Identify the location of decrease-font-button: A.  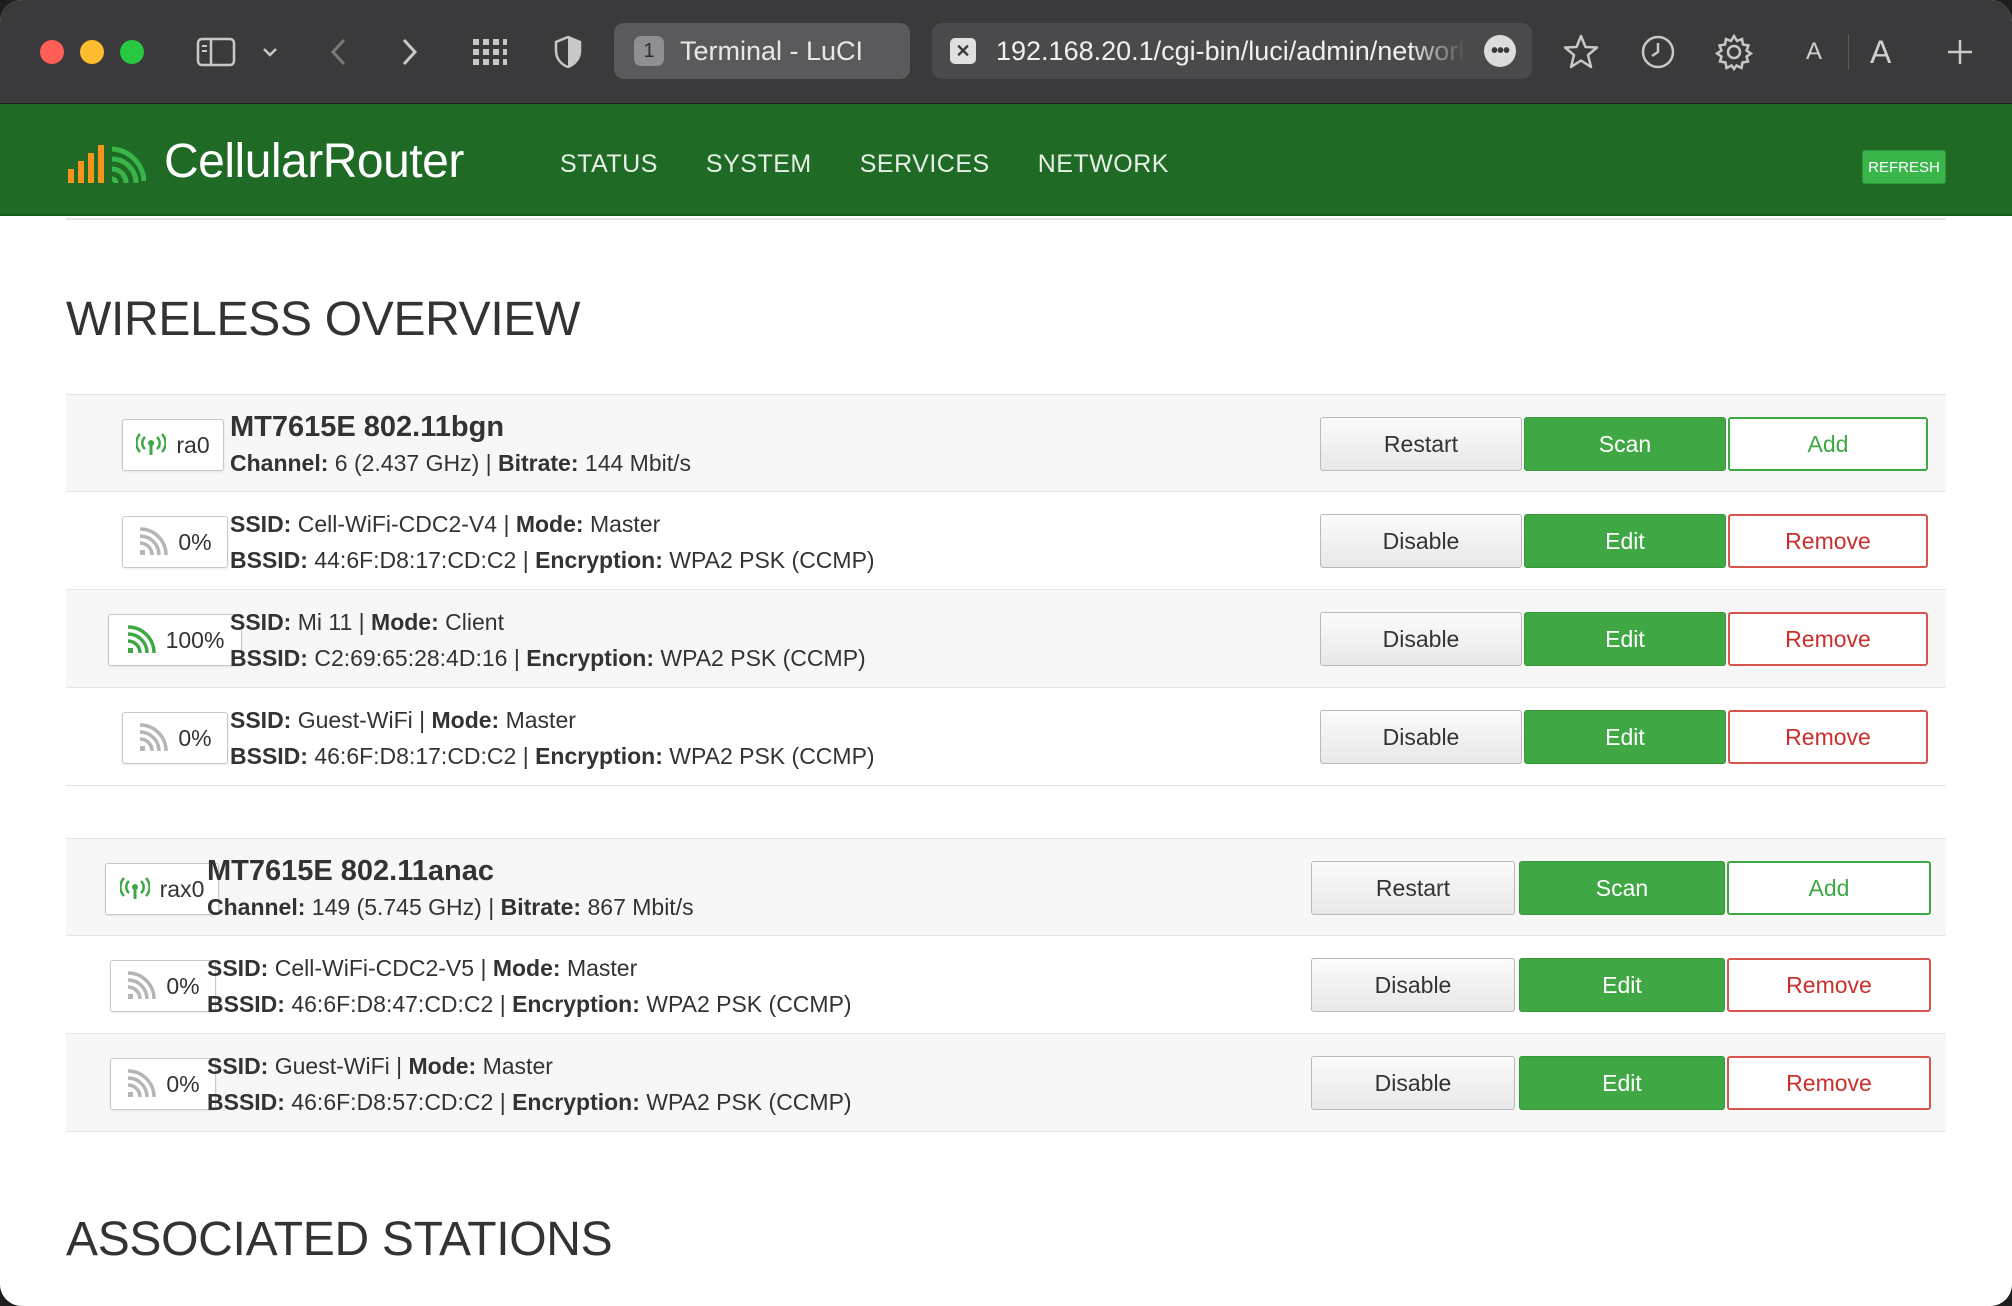
(1814, 52).